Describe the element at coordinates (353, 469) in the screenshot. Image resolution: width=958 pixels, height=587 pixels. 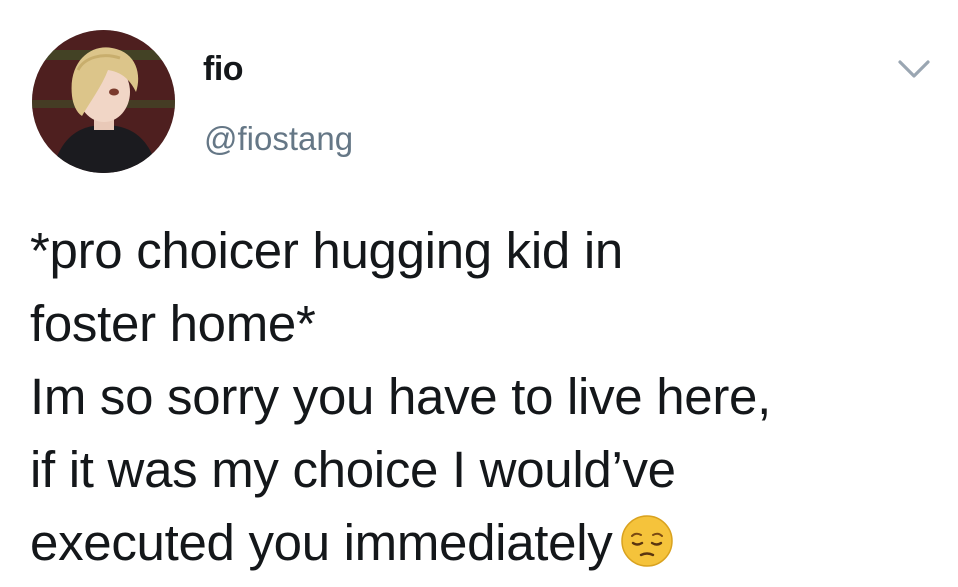
I see `tweet-text-line: if it was my choice I would’ve` at that location.